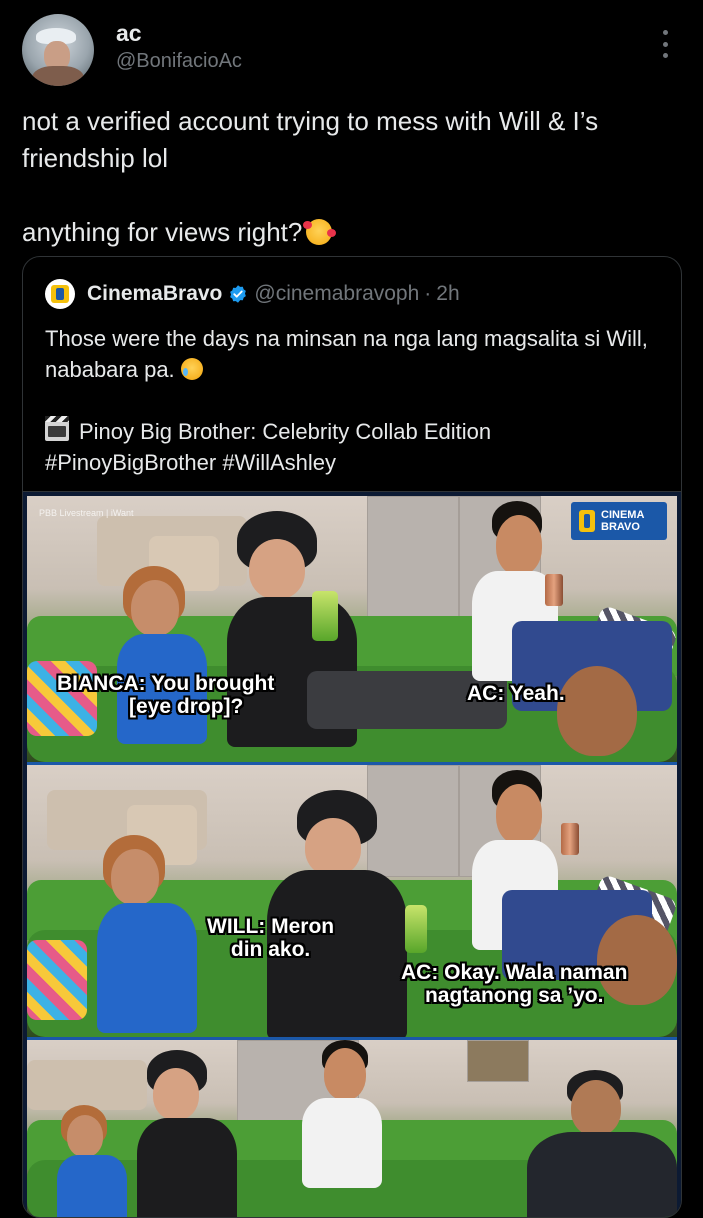 The width and height of the screenshot is (703, 1218). What do you see at coordinates (516, 693) in the screenshot?
I see `caption-ac-yeah: AC: Yeah.` at bounding box center [516, 693].